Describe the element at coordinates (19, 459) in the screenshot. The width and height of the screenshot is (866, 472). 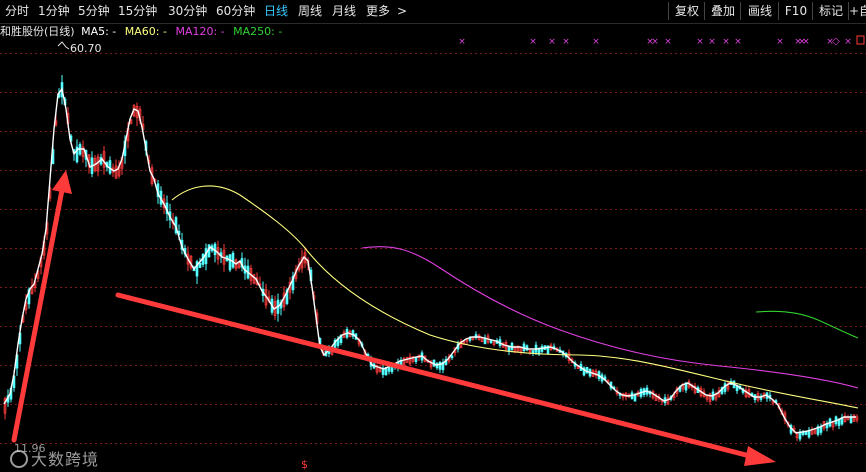
I see `watermark-logo-icon` at that location.